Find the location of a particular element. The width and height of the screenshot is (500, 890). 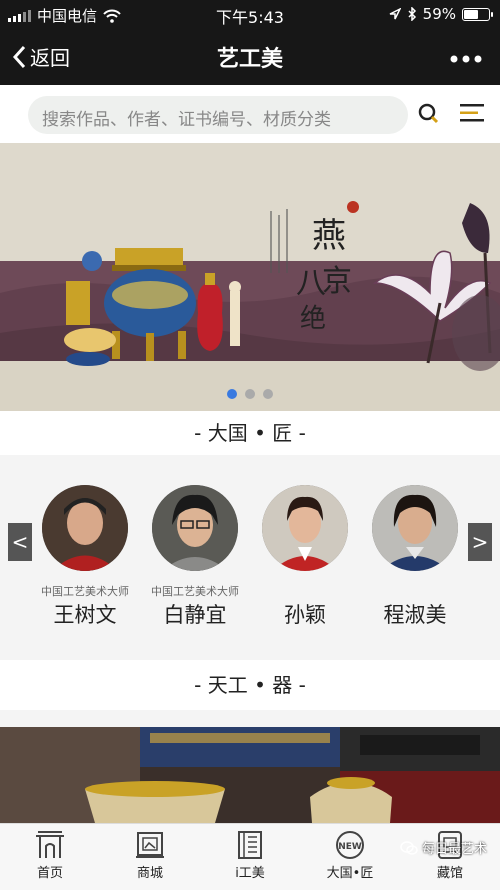

artist-name: 程淑美 is located at coordinates (415, 615).